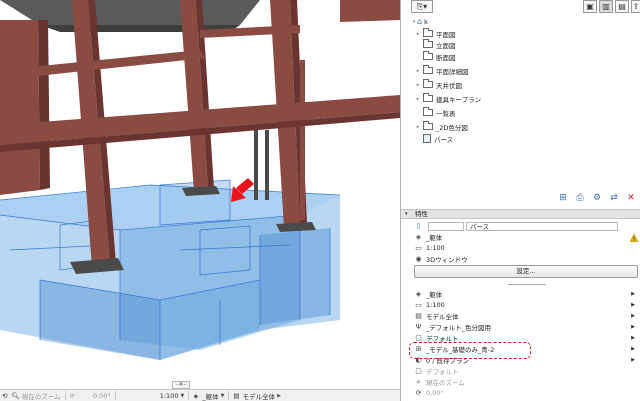  I want to click on view-id-input, so click(446, 226).